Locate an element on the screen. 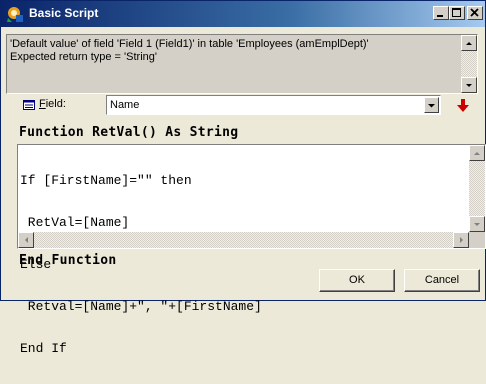  editor-scroll-left-button is located at coordinates (26, 240).